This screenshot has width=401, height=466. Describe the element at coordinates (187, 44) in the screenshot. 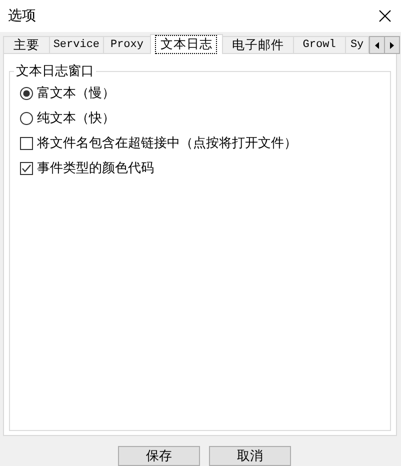

I see `tab: 文本日志` at that location.